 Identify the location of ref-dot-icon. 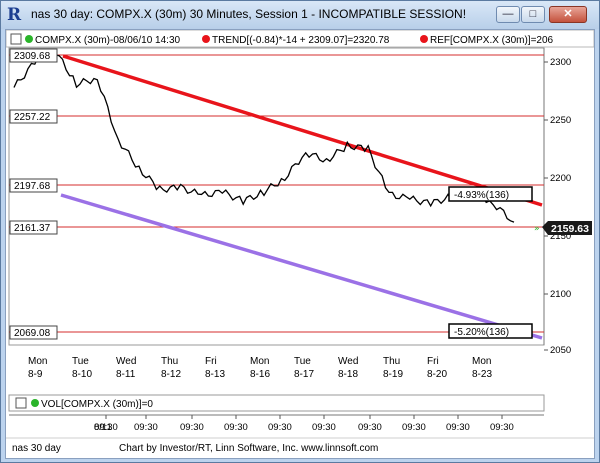
(424, 39).